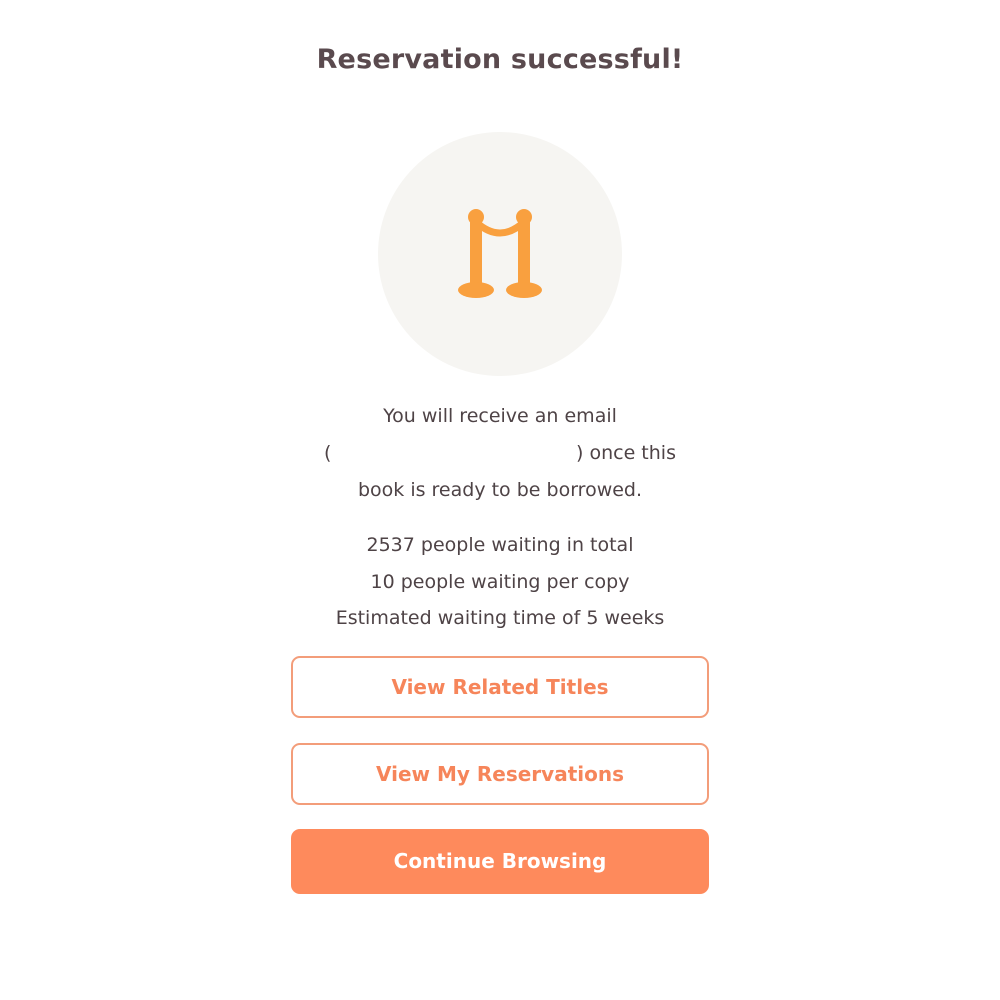  Describe the element at coordinates (500, 490) in the screenshot. I see `message-line-3: book is ready to be borrowed.` at that location.